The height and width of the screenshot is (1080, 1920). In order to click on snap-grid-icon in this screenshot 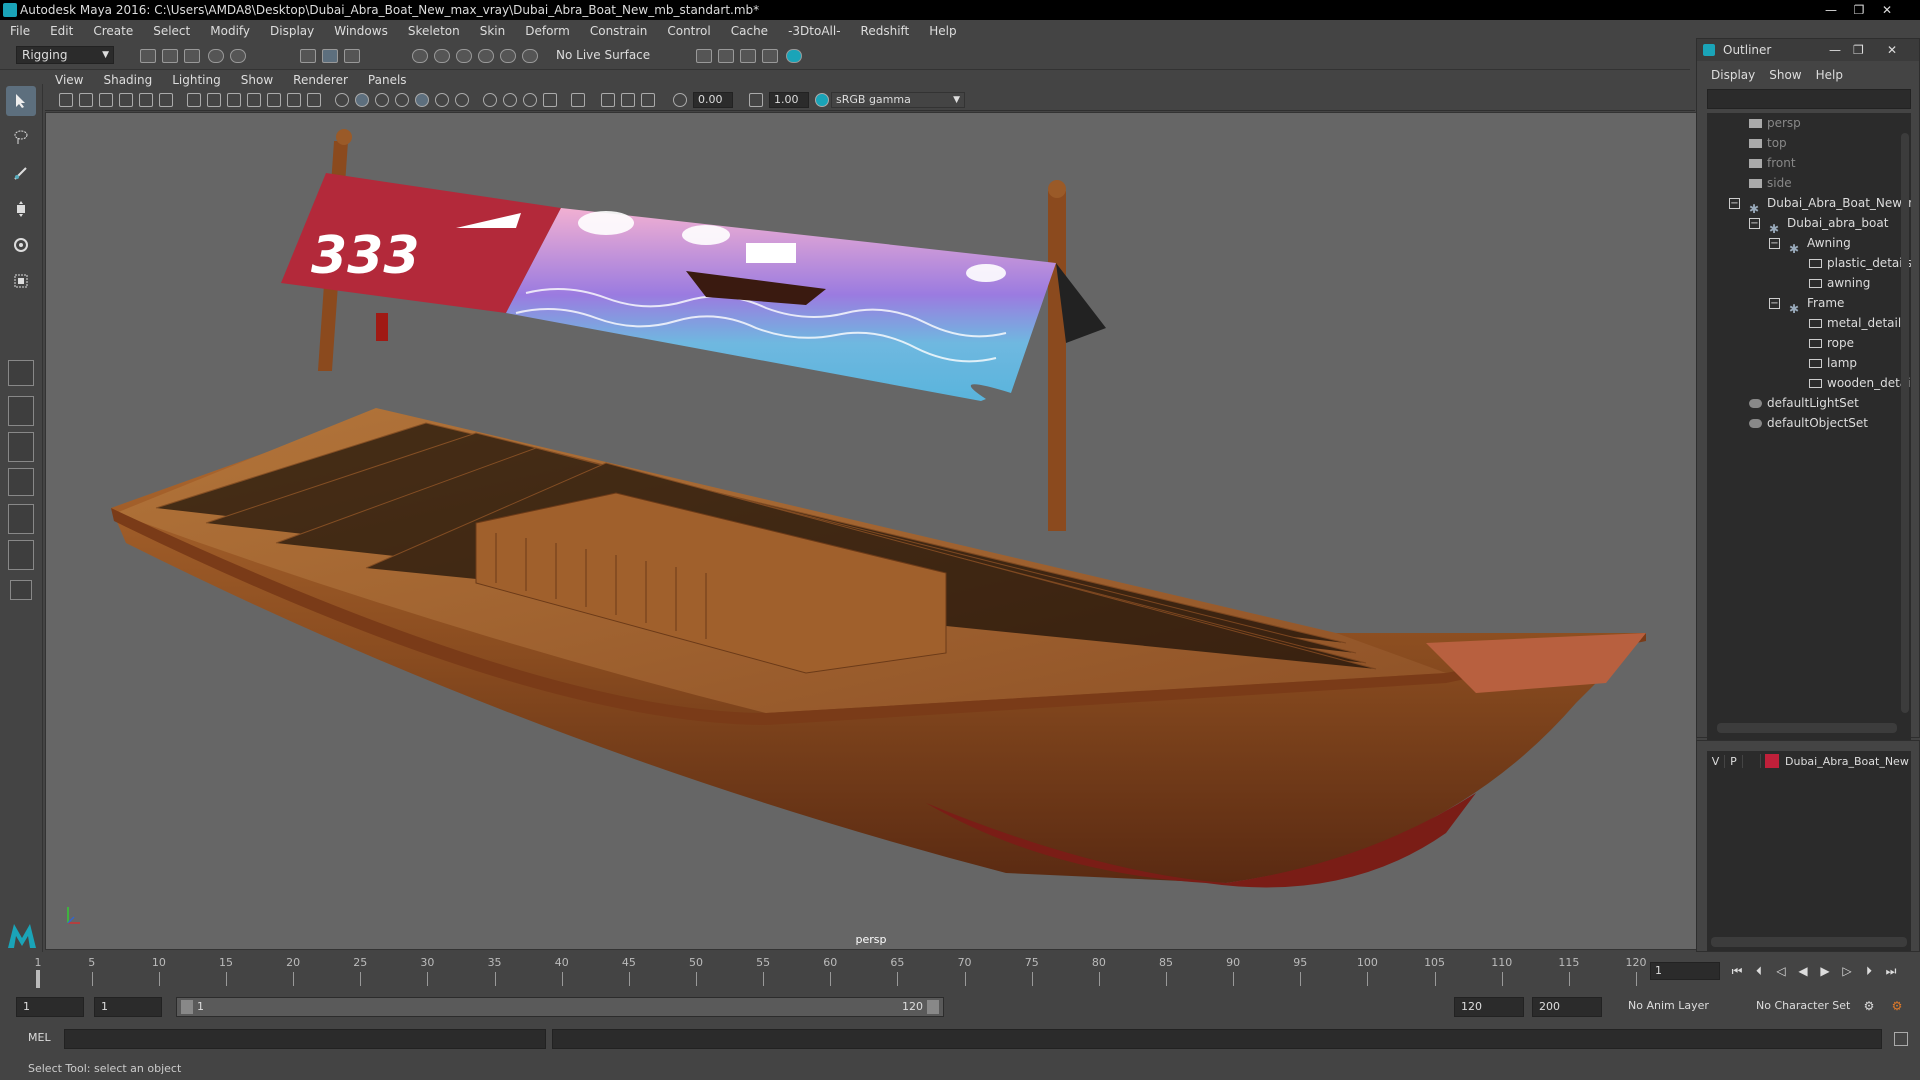, I will do `click(420, 56)`.